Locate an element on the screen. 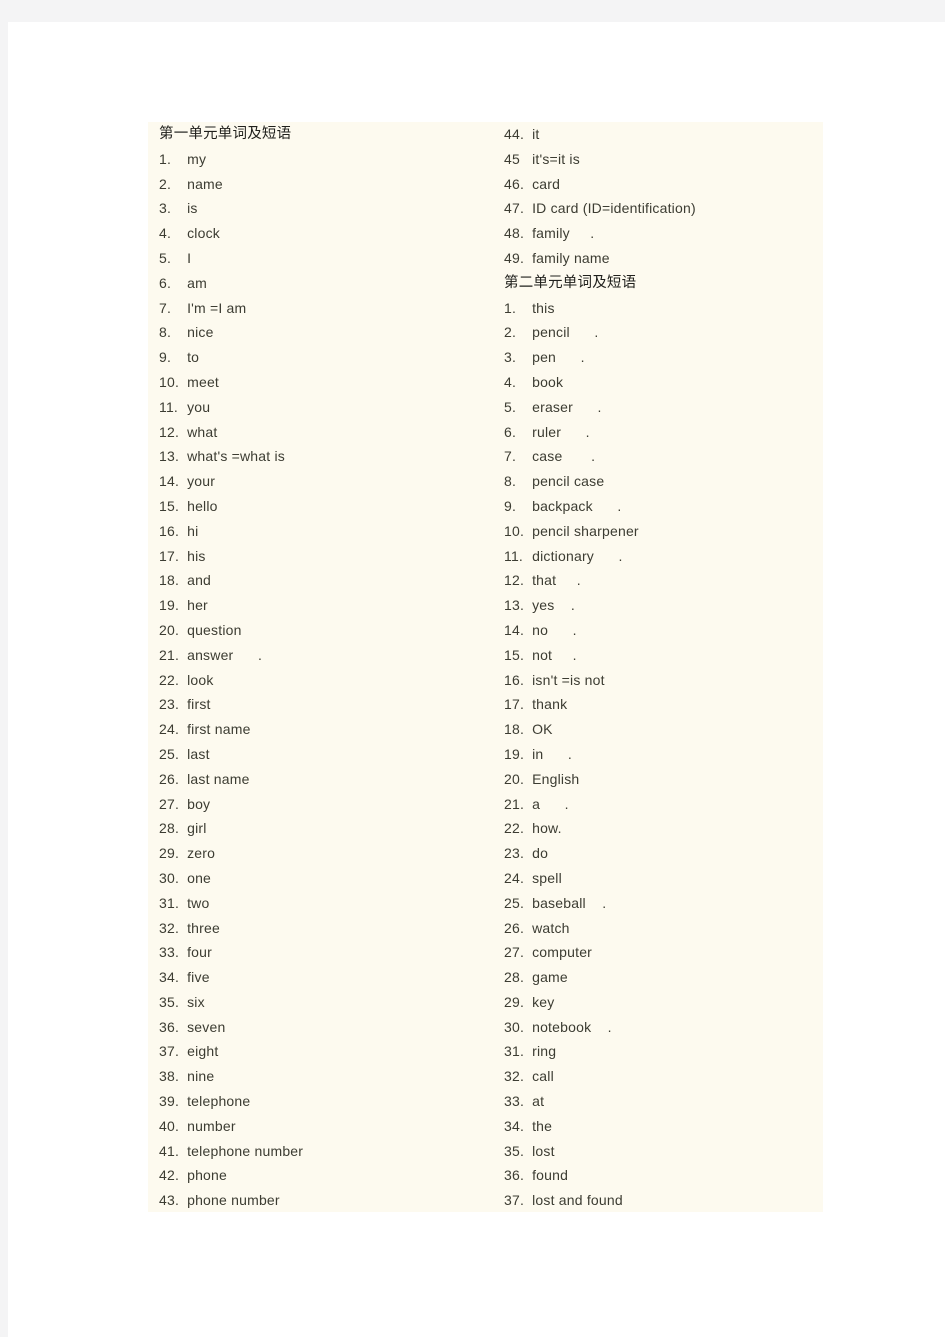  entry-number: 8. is located at coordinates (165, 332).